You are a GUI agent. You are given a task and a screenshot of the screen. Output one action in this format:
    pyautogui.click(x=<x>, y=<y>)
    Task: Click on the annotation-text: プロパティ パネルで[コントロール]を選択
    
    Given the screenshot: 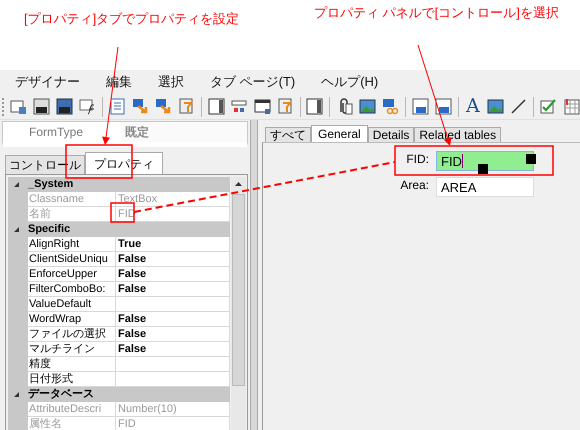 What is the action you would take?
    pyautogui.click(x=436, y=13)
    